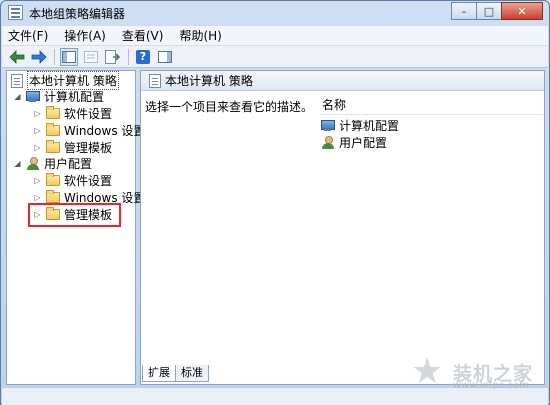  I want to click on window-controls: – □ ✕, so click(497, 11).